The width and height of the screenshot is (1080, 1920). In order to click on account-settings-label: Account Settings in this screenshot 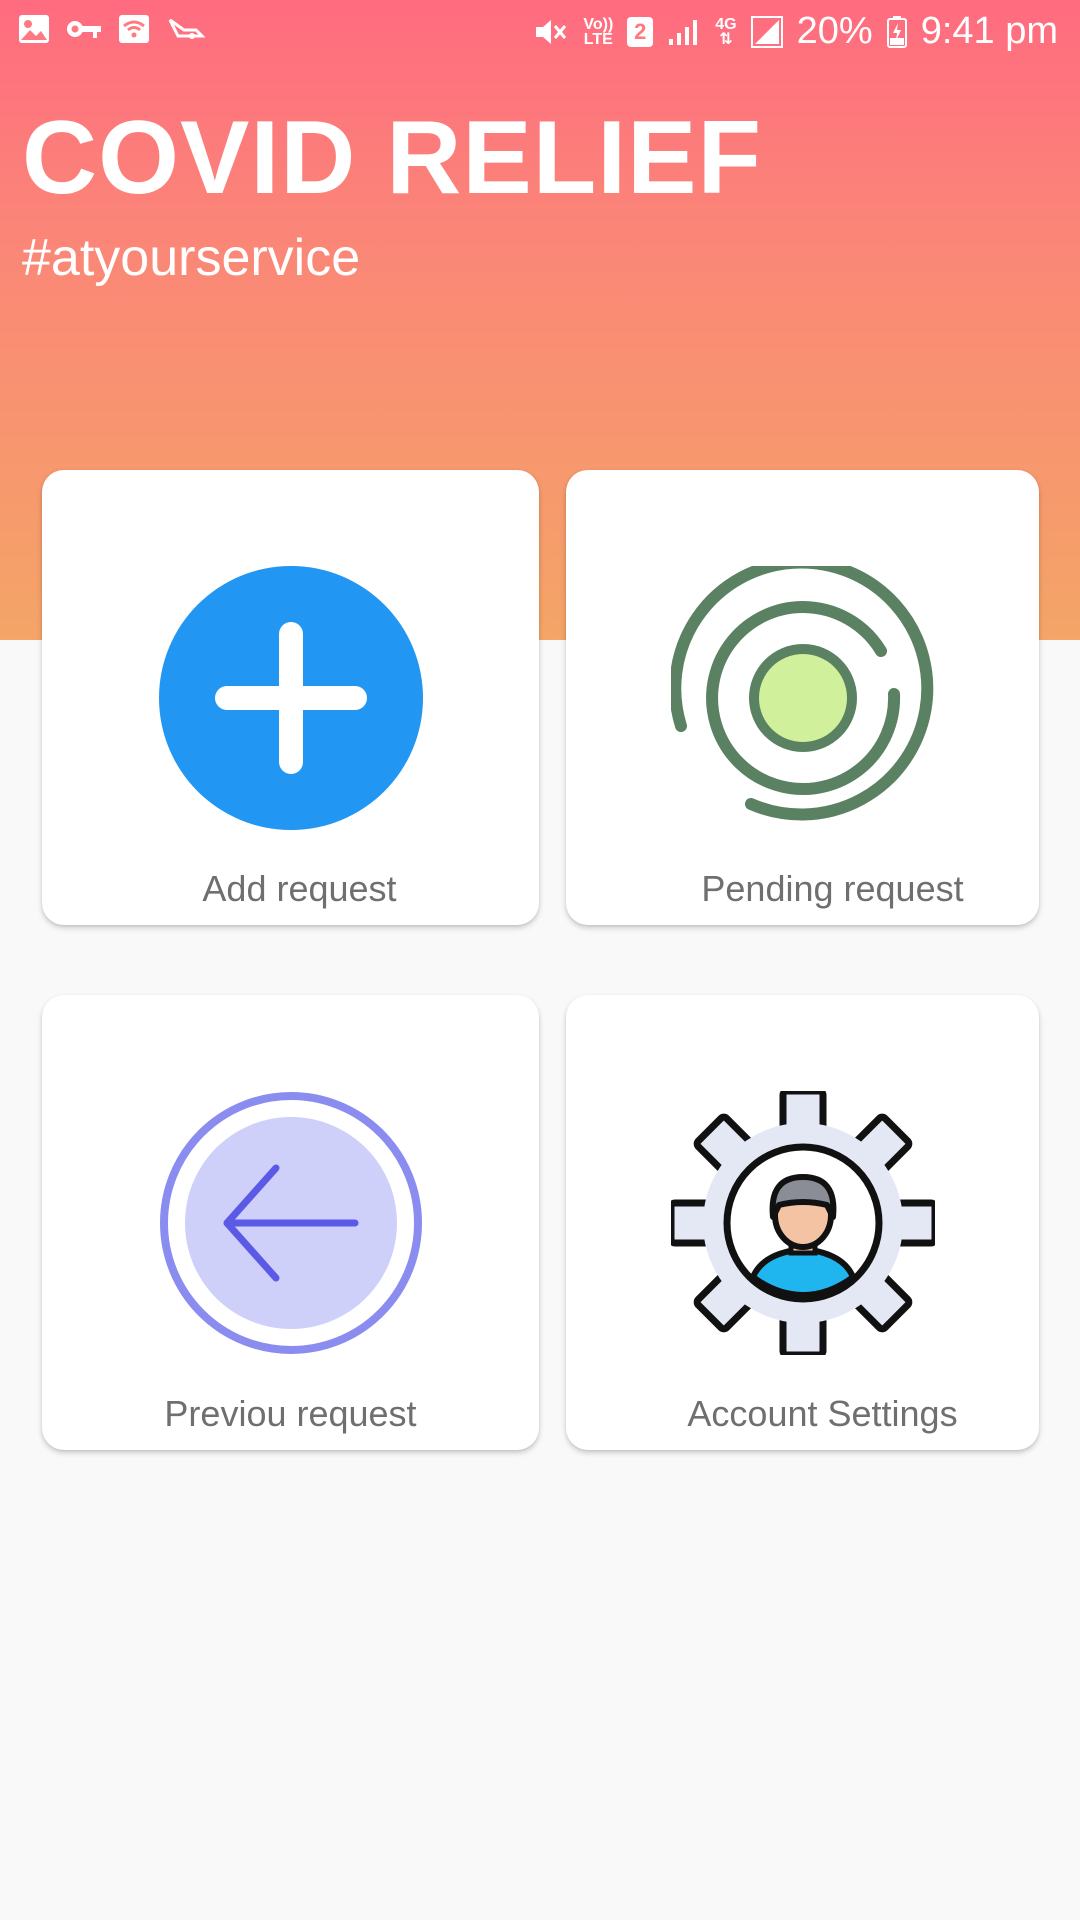, I will do `click(822, 1413)`.